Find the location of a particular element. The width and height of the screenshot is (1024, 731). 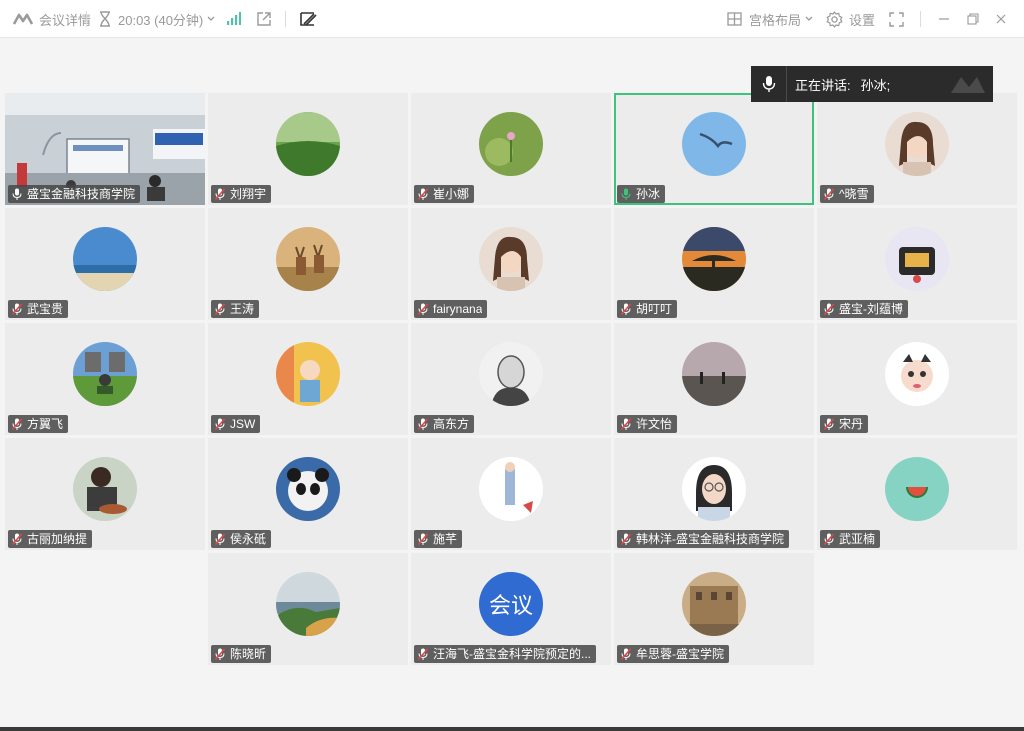

participant-tile: 王涛 is located at coordinates (308, 264).